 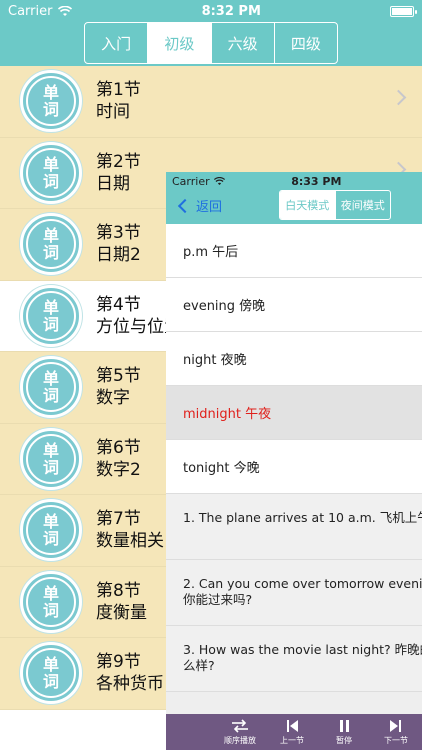 What do you see at coordinates (113, 183) in the screenshot?
I see `lesson-subtitle: 日期` at bounding box center [113, 183].